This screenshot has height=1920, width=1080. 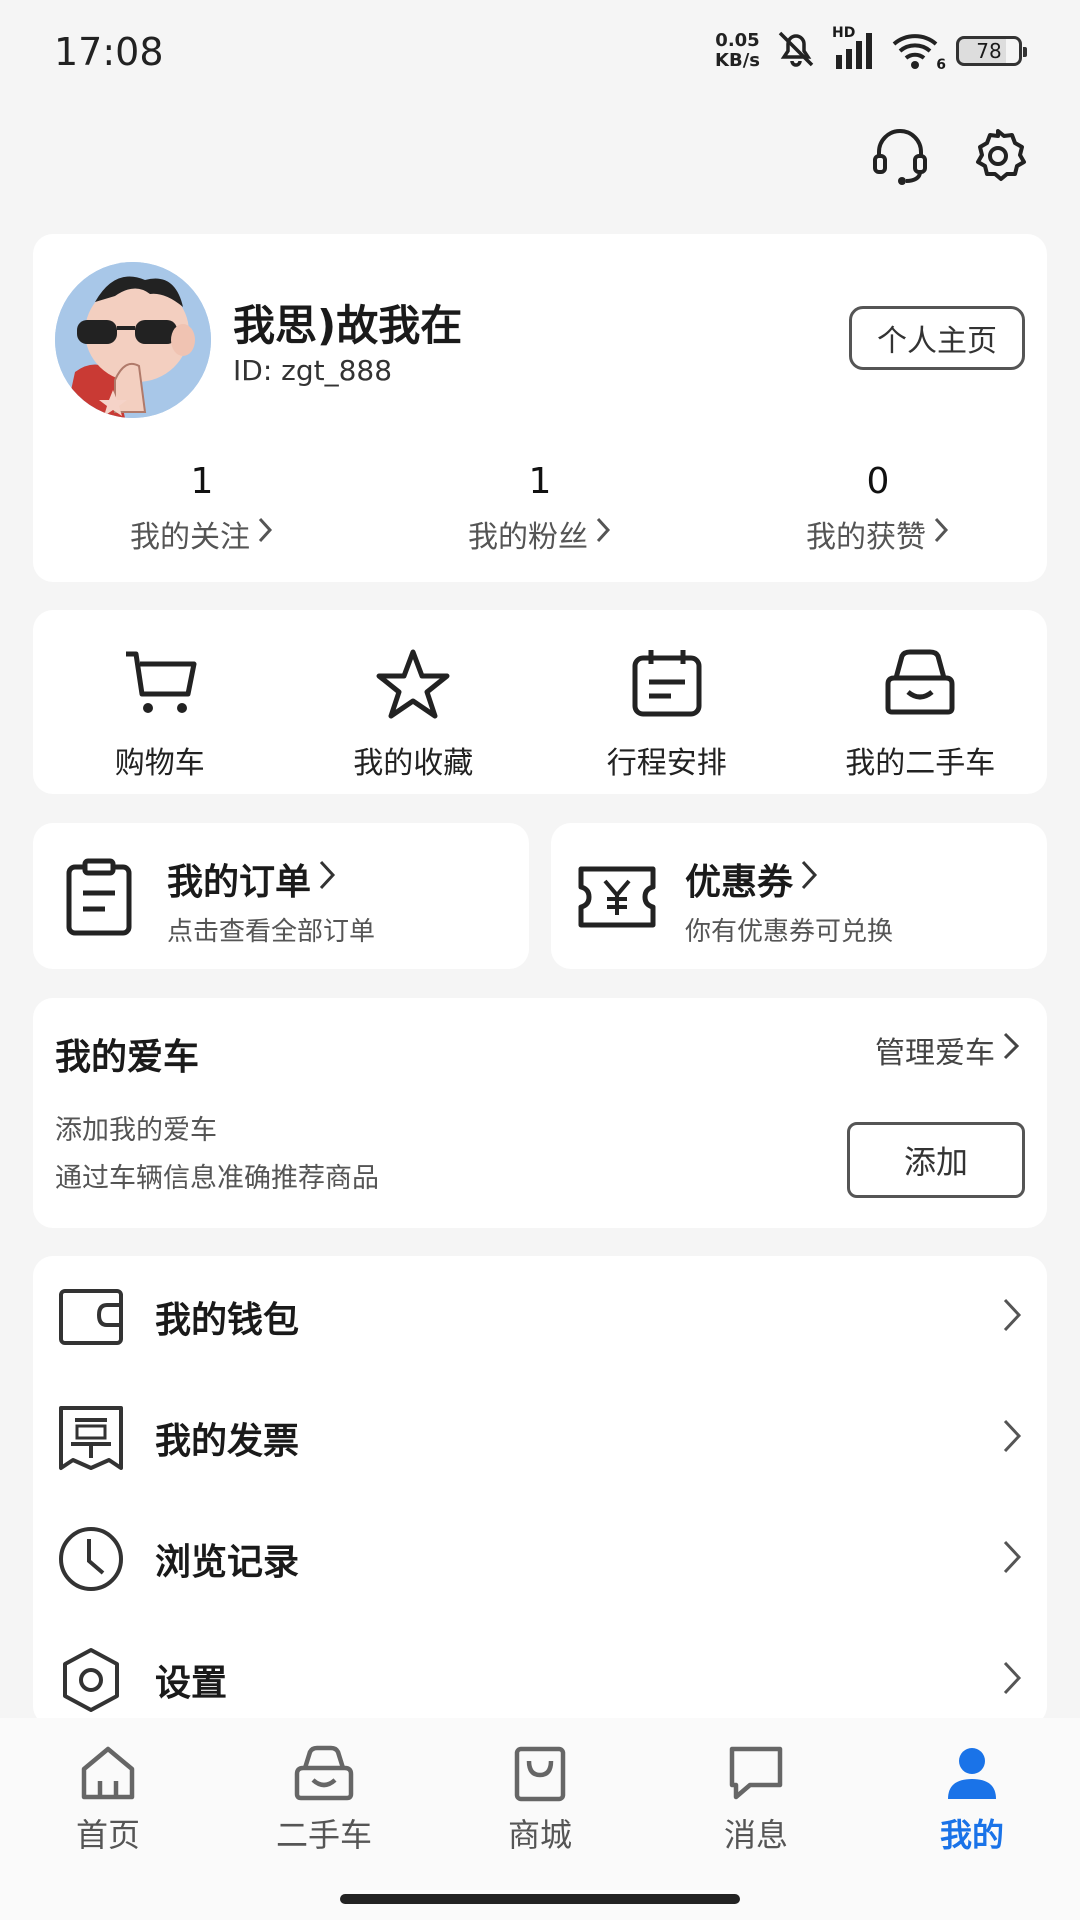 I want to click on manage-car-label: 管理爱车, so click(x=935, y=1053).